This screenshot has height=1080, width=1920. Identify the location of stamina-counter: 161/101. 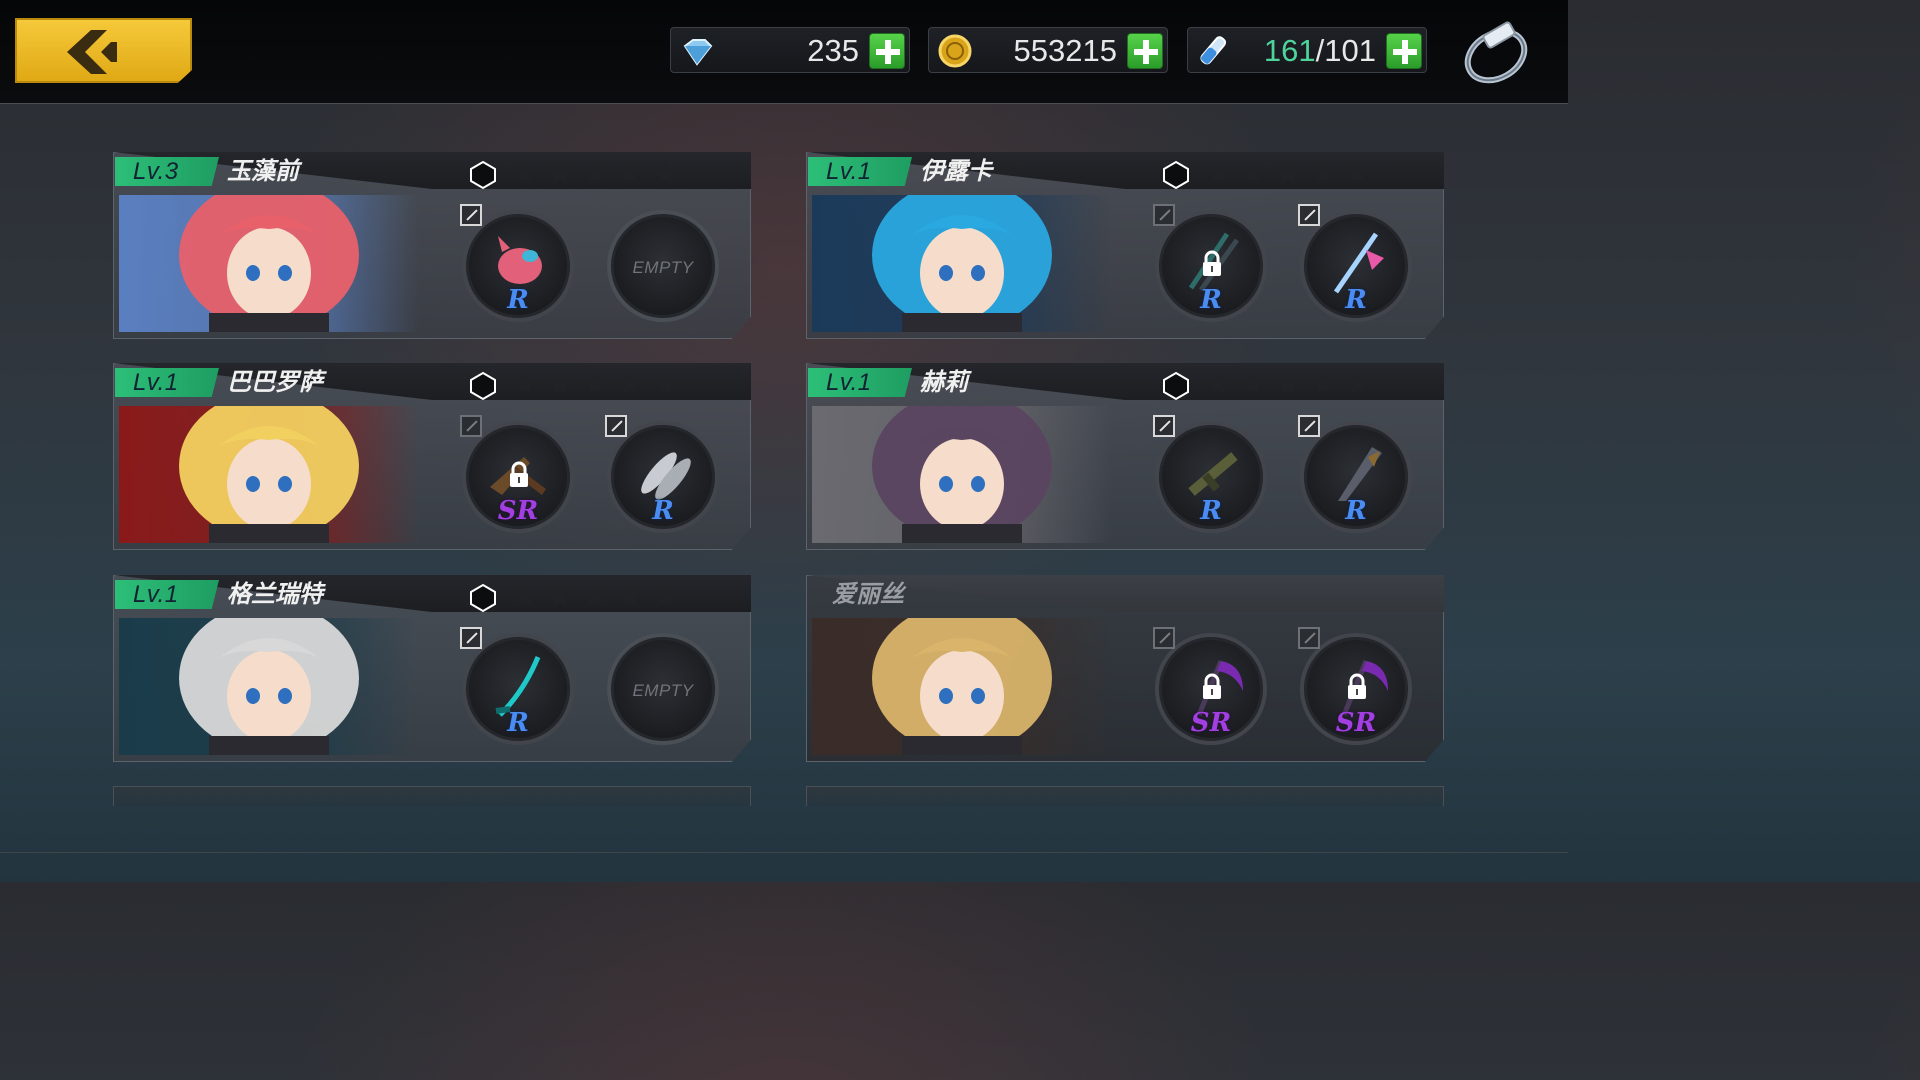
(1307, 50).